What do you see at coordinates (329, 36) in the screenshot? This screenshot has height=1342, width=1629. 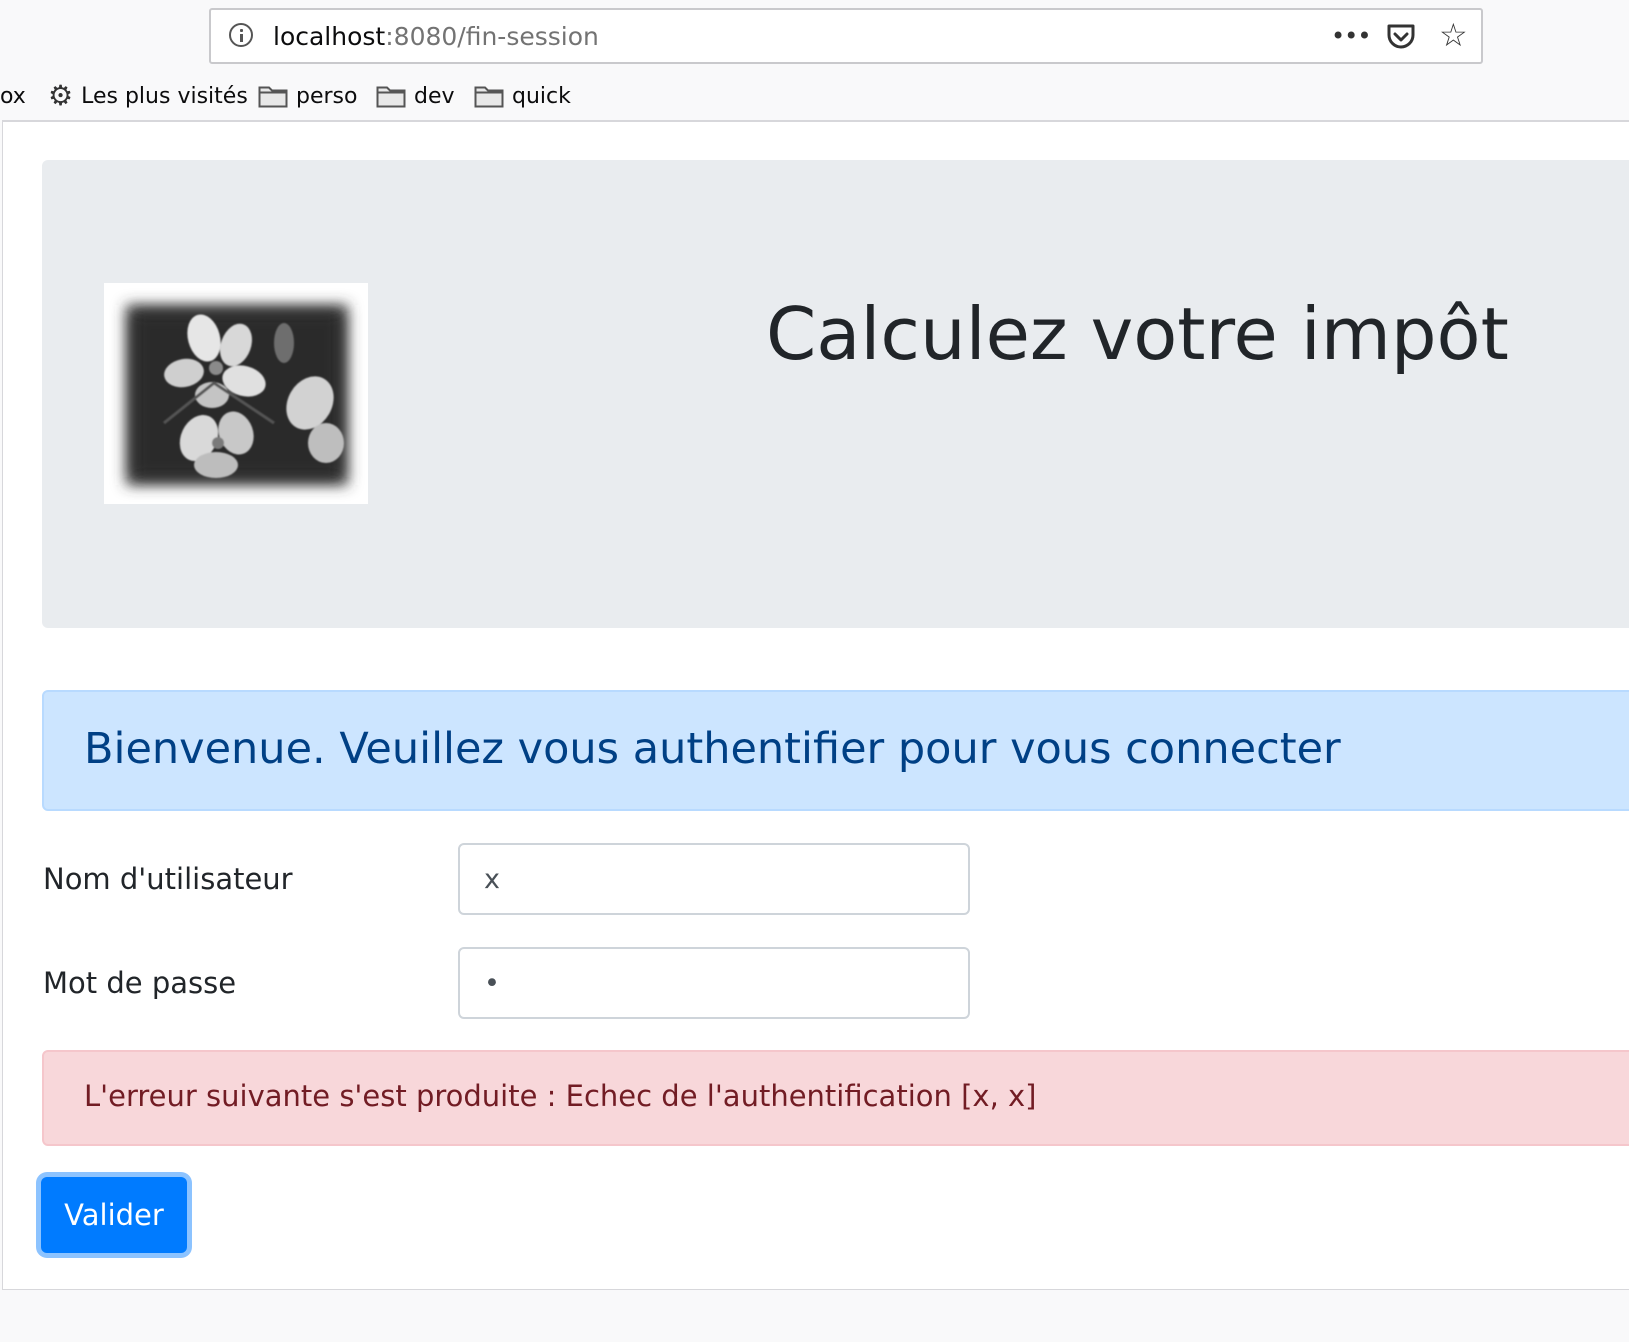 I see `url-host: localhost` at bounding box center [329, 36].